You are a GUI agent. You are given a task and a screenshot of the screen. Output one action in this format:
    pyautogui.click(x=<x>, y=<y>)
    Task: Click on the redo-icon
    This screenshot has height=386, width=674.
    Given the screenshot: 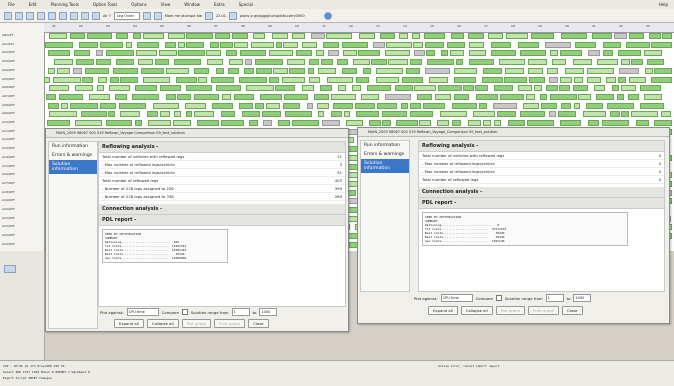 What is the action you would take?
    pyautogui.click(x=52, y=15)
    